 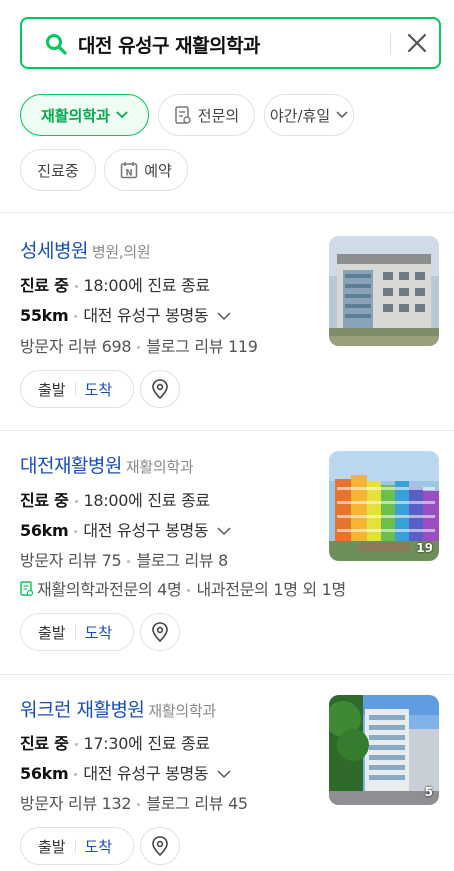 What do you see at coordinates (169, 44) in the screenshot?
I see `search-input: 대전 유성구 재활의학과` at bounding box center [169, 44].